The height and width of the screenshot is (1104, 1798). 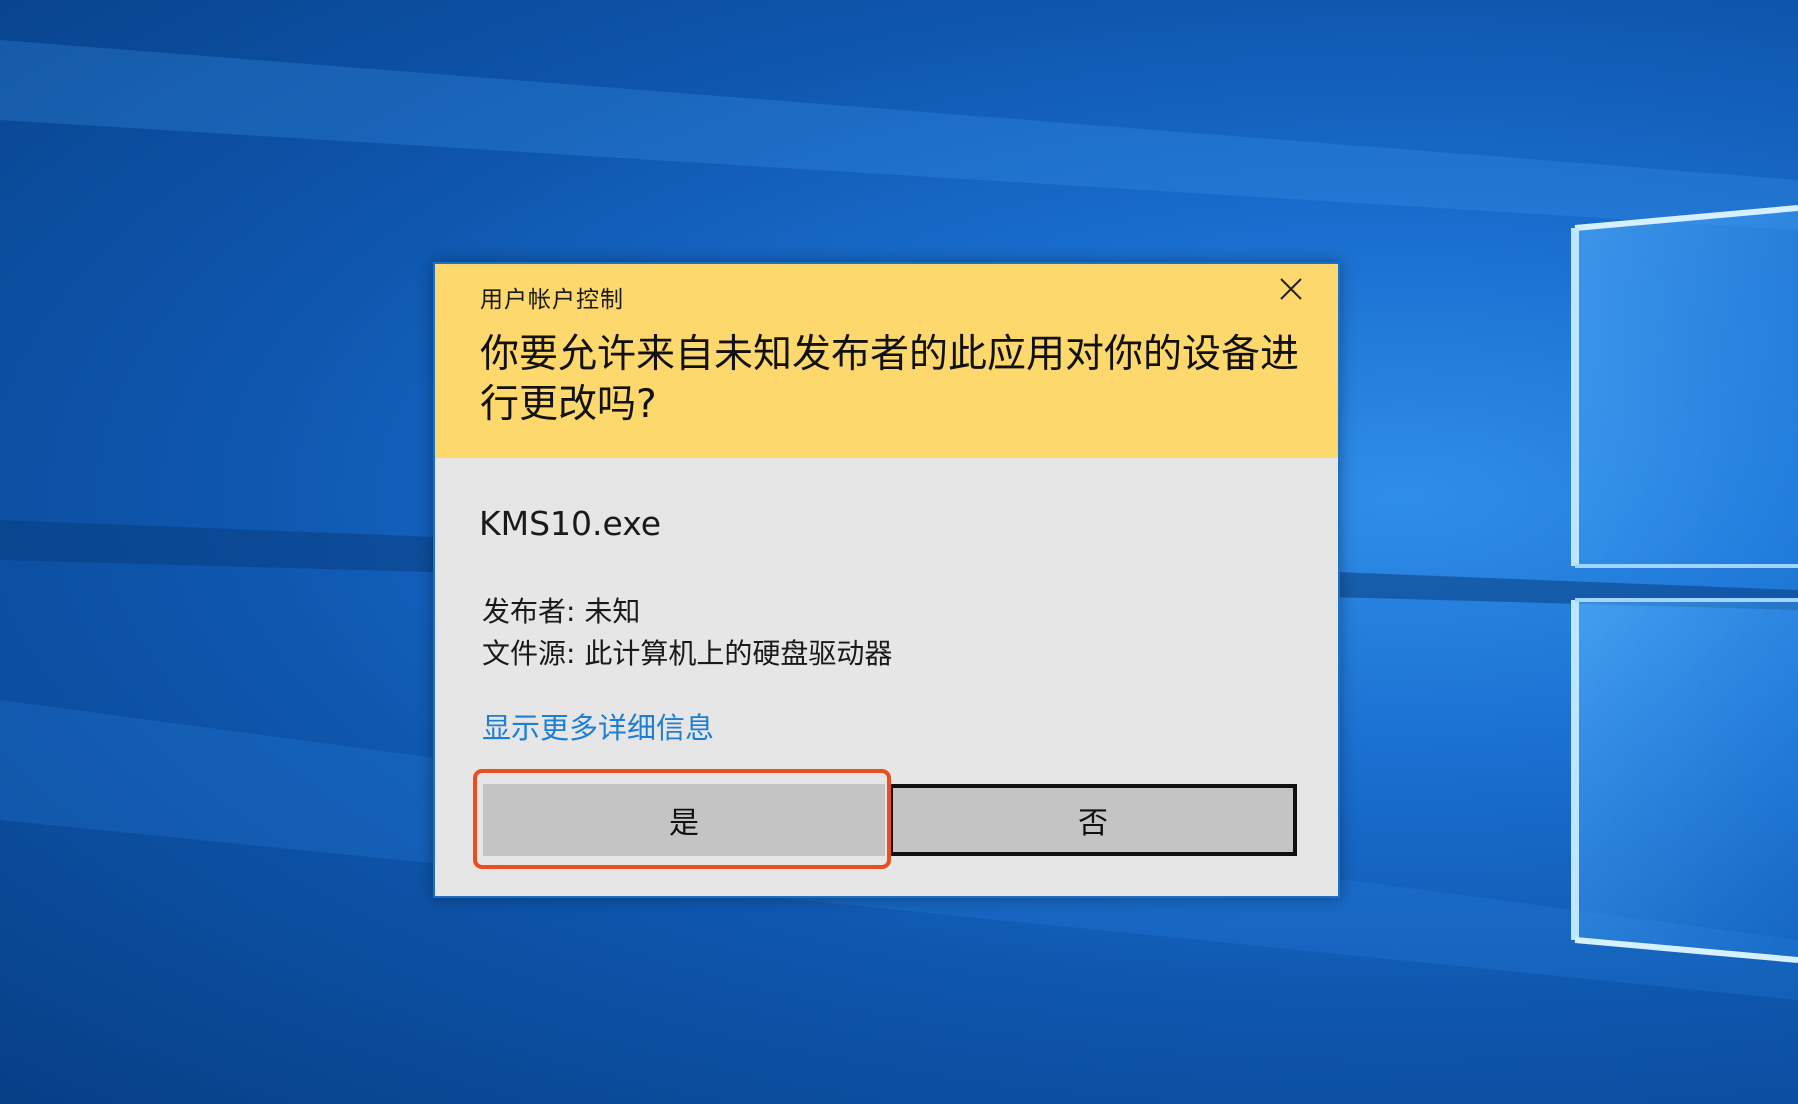 I want to click on publisher-label: 发布者:, so click(x=529, y=611).